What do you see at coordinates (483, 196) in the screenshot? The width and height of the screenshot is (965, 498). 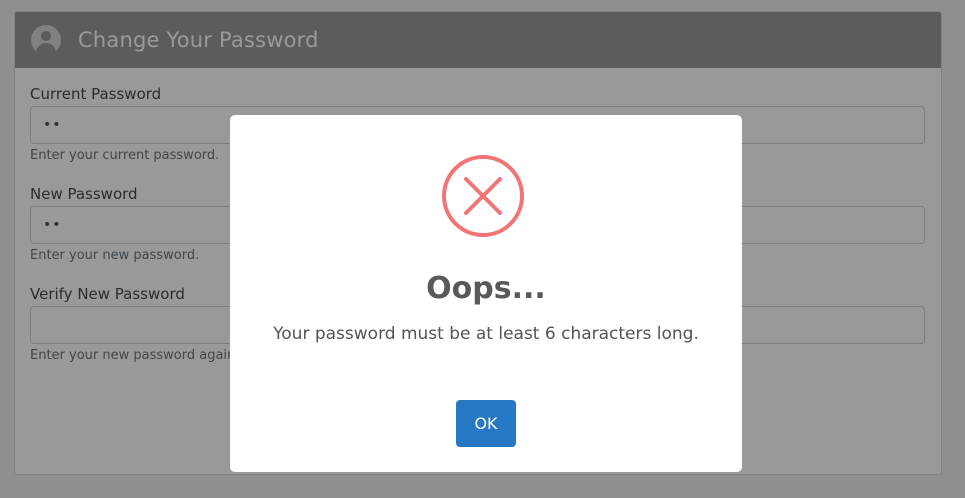 I see `error-x-icon` at bounding box center [483, 196].